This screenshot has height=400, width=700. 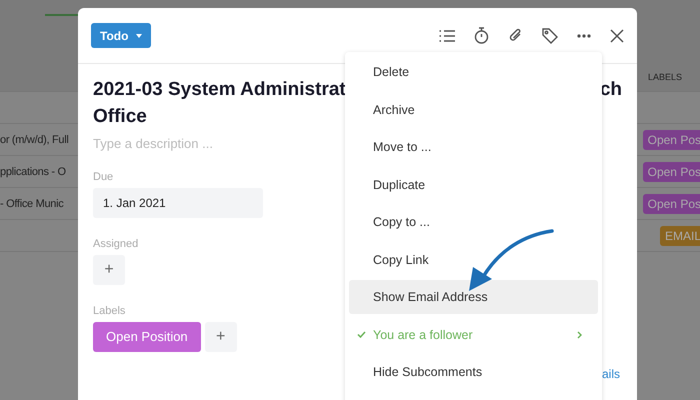 What do you see at coordinates (34, 140) in the screenshot?
I see `task-title: or (m/w/d), Full` at bounding box center [34, 140].